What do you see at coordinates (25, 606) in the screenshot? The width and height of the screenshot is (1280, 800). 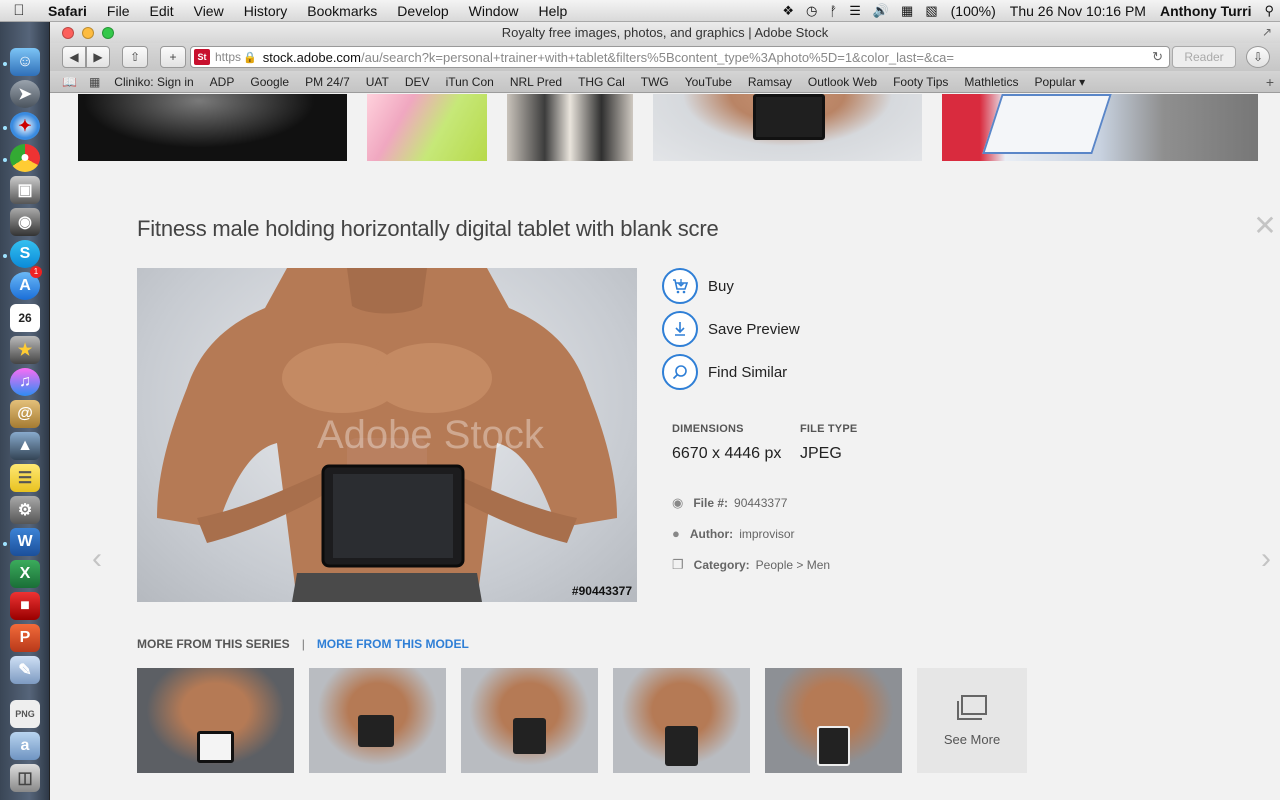 I see `red-app-icon: ■` at bounding box center [25, 606].